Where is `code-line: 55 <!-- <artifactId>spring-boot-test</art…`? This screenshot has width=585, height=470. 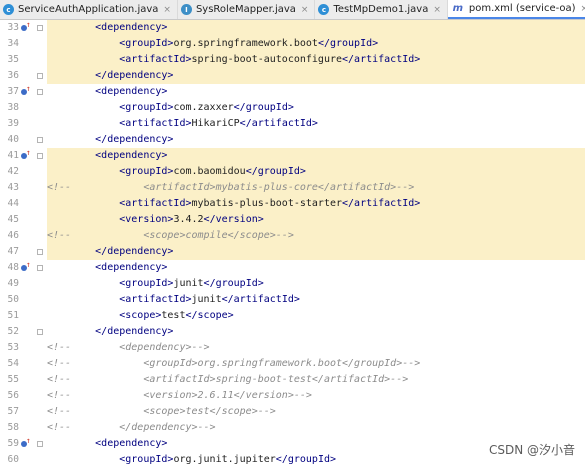
code-line: 55 <!-- <artifactId>spring-boot-test</art… is located at coordinates (292, 380).